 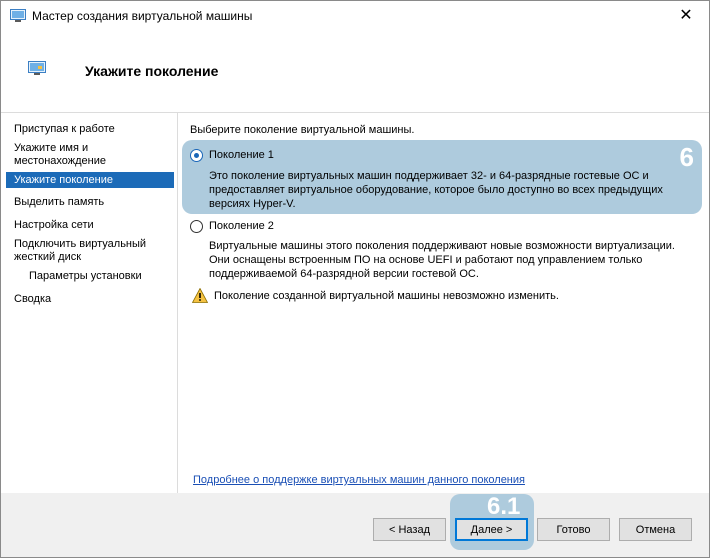 I want to click on sidebar-item-memory: Выделить память, so click(x=89, y=202).